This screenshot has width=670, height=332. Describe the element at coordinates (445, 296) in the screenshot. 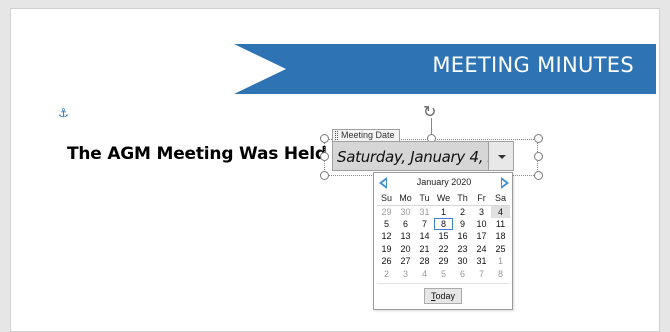

I see `today-button-label-rest: oday` at that location.